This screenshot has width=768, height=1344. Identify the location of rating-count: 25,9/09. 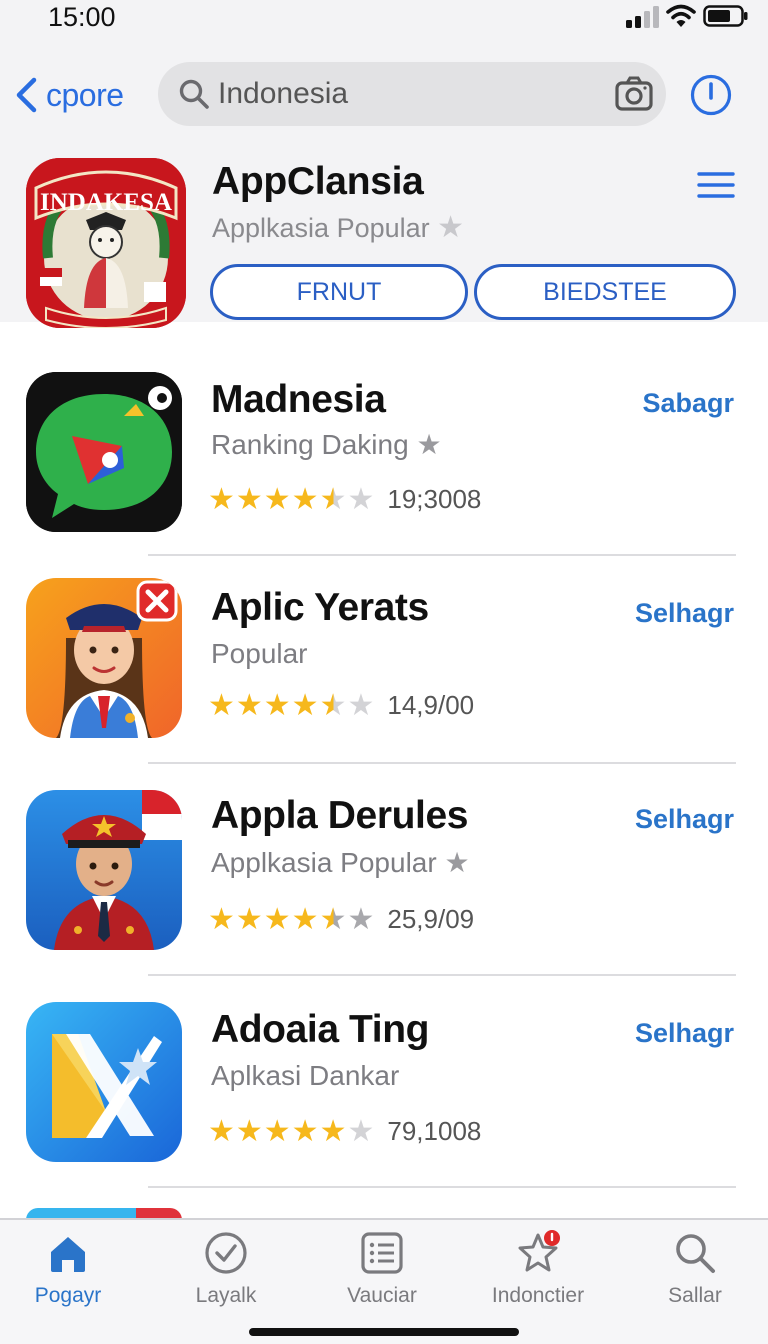
(431, 919).